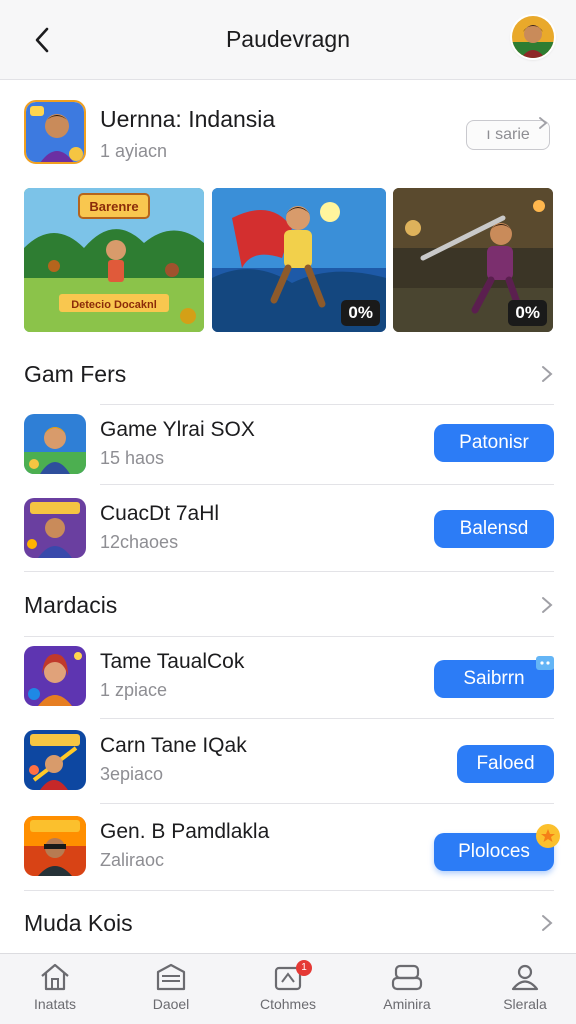 The width and height of the screenshot is (576, 1024). Describe the element at coordinates (132, 774) in the screenshot. I see `app-subtitle: 3epiaco` at that location.